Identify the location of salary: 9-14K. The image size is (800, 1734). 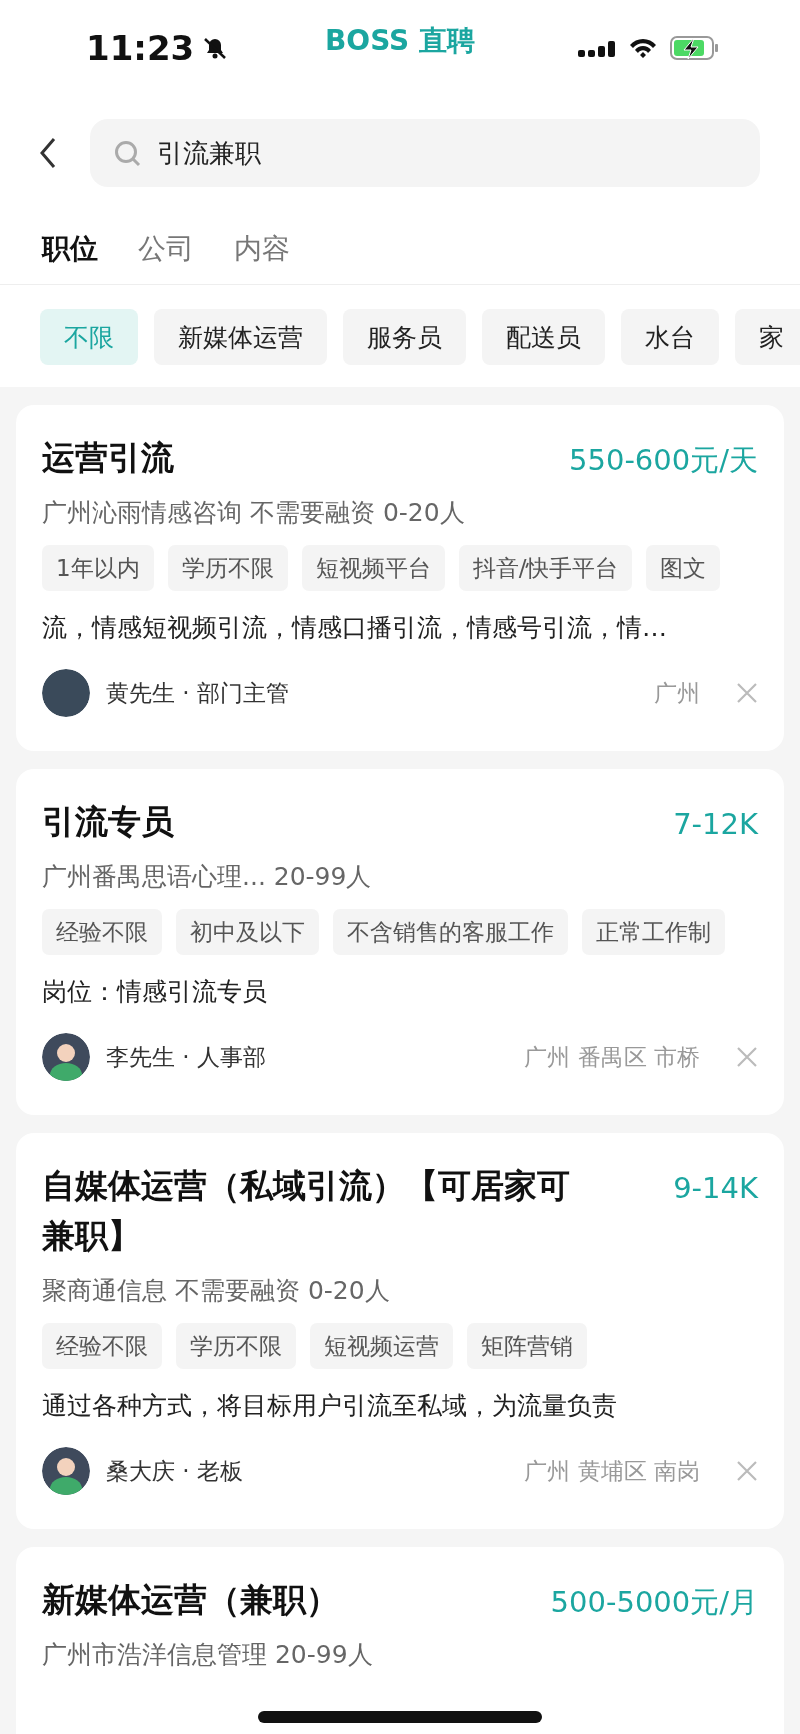
(715, 1188).